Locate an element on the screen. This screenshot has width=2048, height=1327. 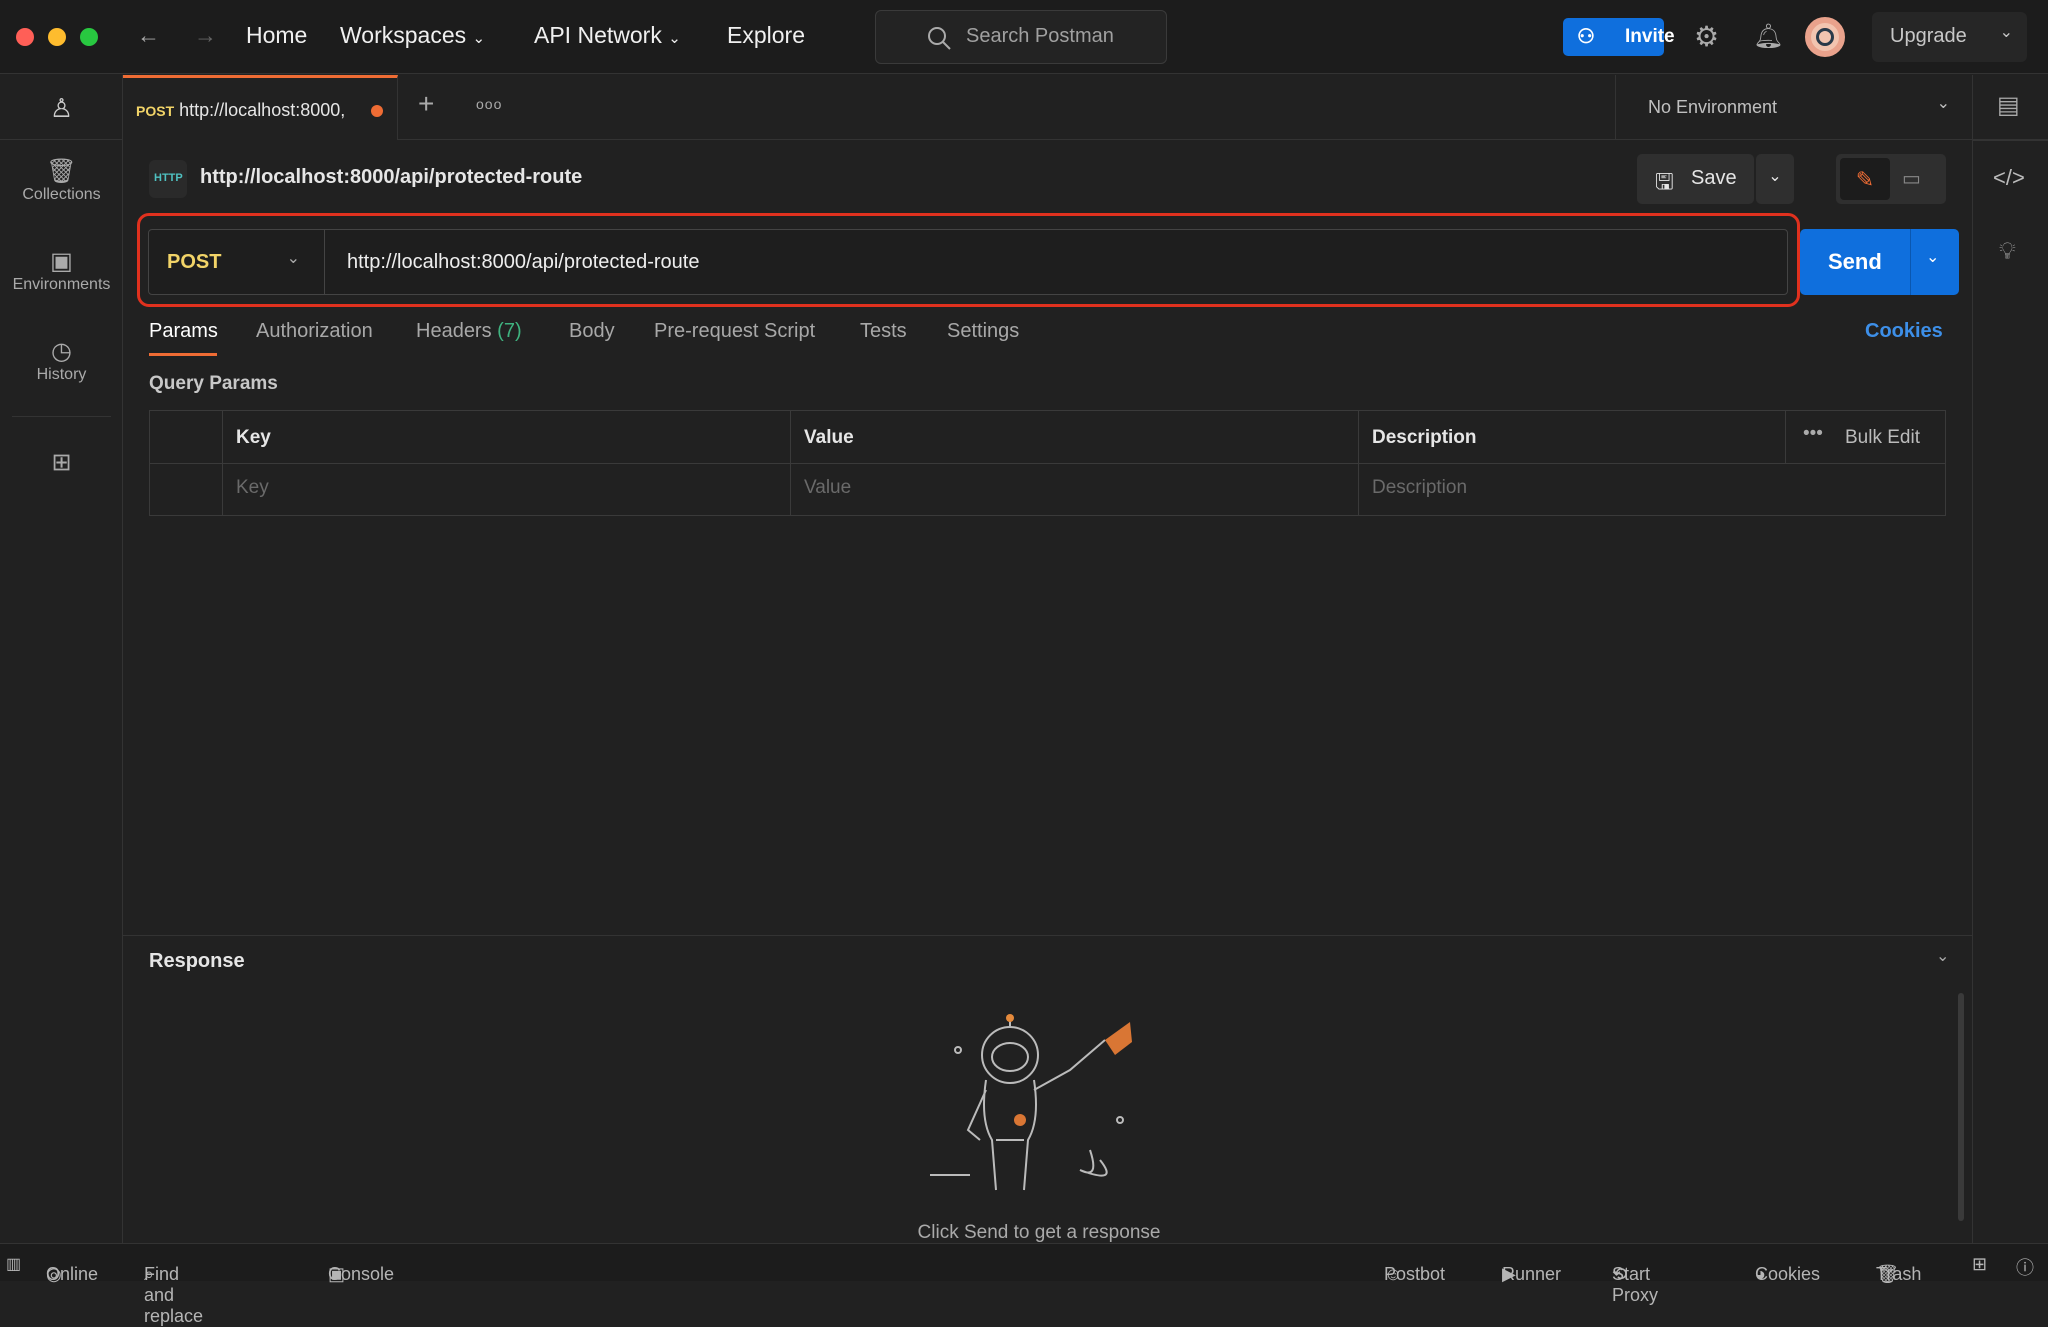
send-options-chevron-icon: ⌄ is located at coordinates (1932, 257).